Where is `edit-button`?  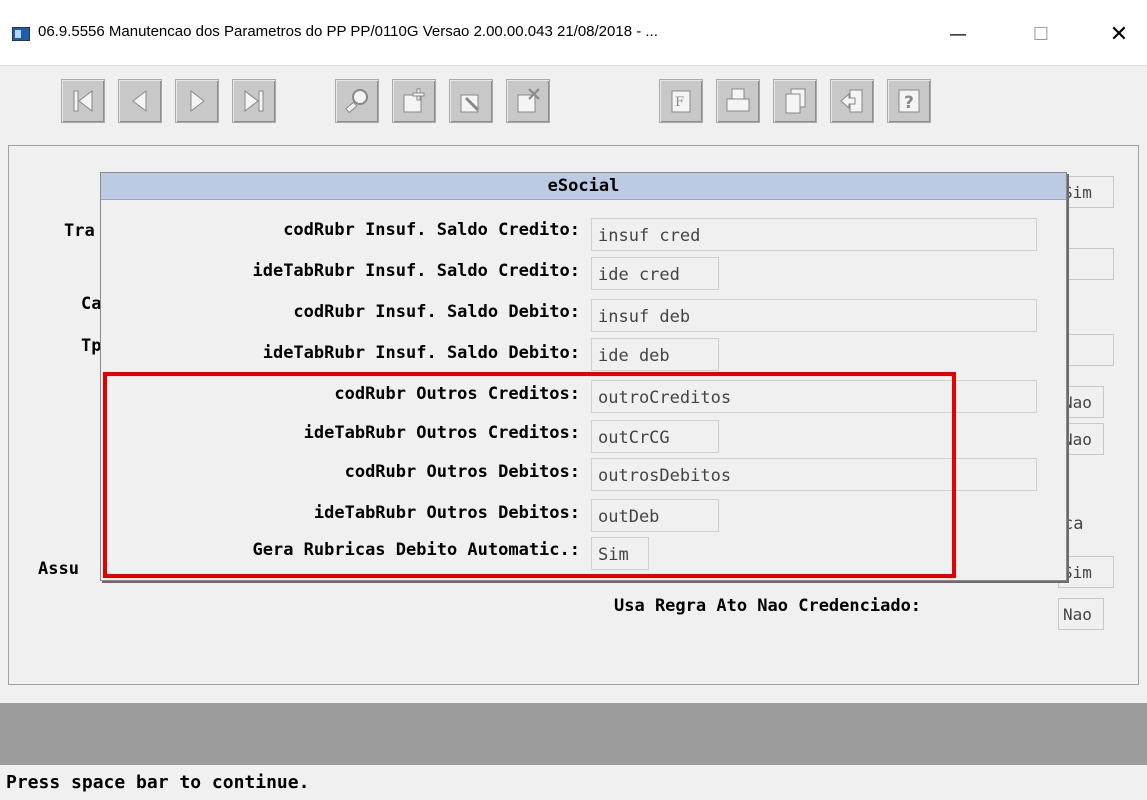
edit-button is located at coordinates (471, 101).